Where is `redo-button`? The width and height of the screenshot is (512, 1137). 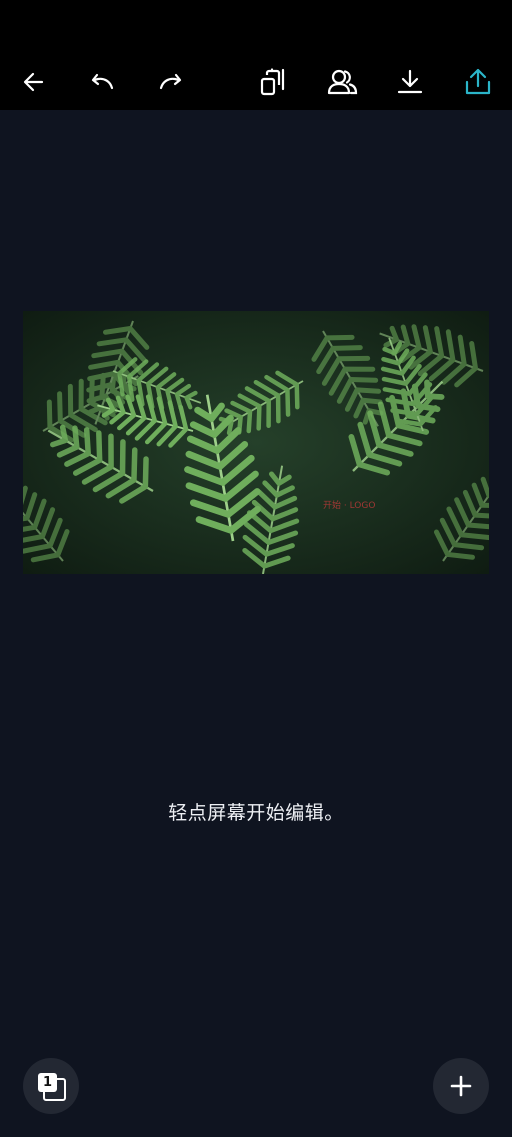 redo-button is located at coordinates (171, 82).